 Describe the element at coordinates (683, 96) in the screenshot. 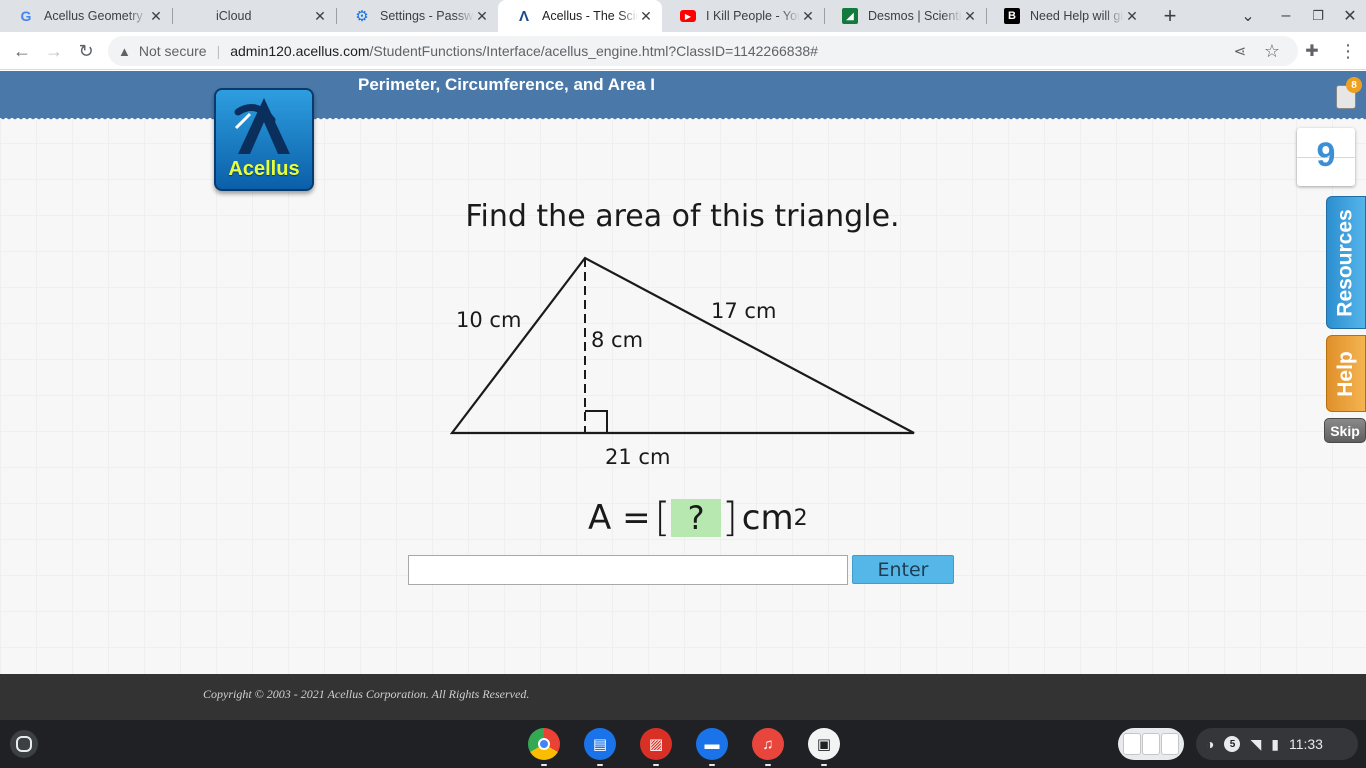

I see `lesson-header-bar: Perimeter, Circumference, and Area I 8` at that location.